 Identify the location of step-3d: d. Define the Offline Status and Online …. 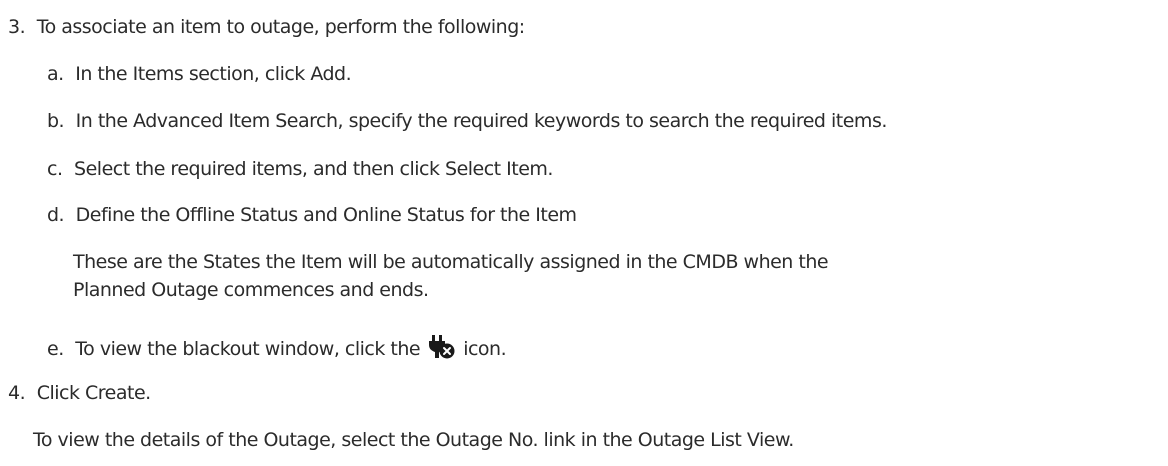
(312, 215).